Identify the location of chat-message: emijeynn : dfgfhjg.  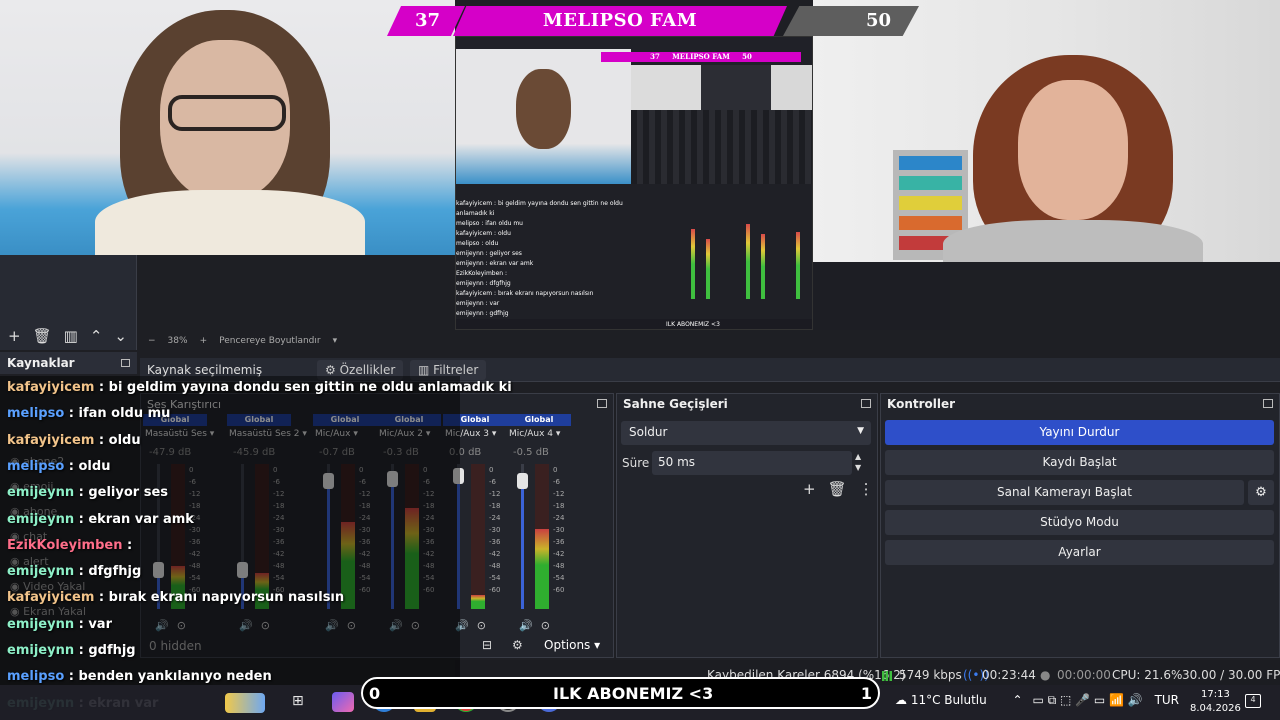
(74, 571).